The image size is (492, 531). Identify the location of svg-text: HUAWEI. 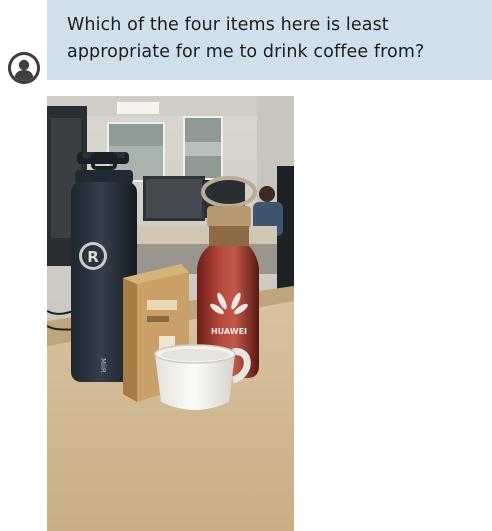
(229, 331).